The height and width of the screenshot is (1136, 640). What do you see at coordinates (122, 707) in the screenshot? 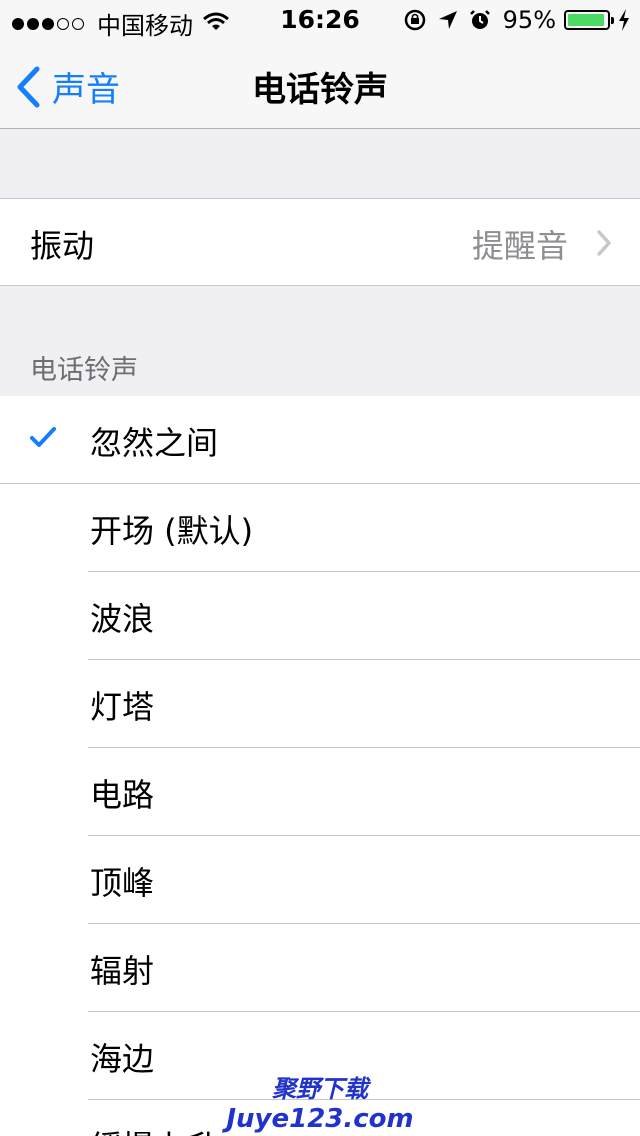
I see `ringtone-label: 灯塔` at bounding box center [122, 707].